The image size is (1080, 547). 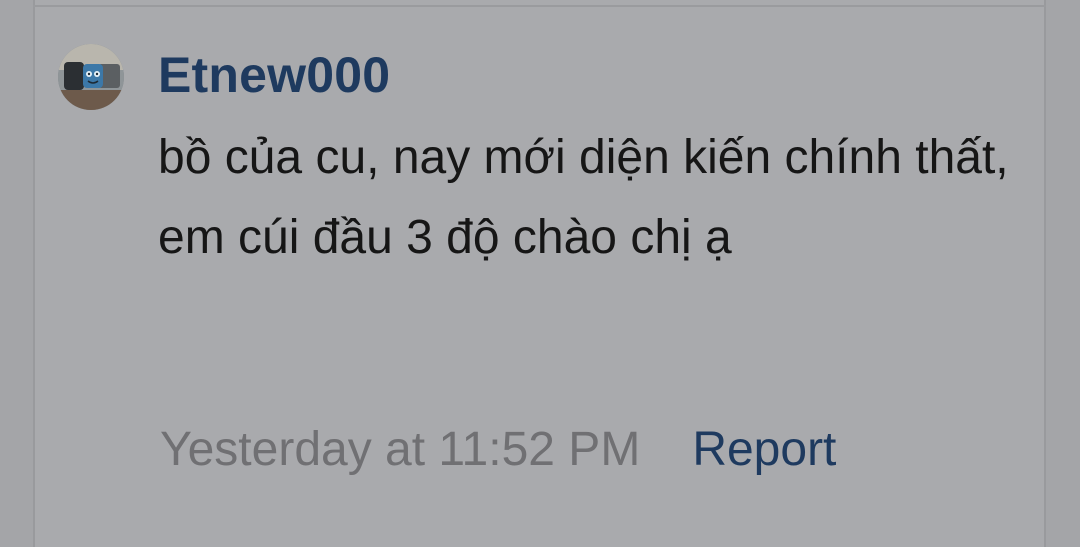 I want to click on user-avatar-icon, so click(x=91, y=77).